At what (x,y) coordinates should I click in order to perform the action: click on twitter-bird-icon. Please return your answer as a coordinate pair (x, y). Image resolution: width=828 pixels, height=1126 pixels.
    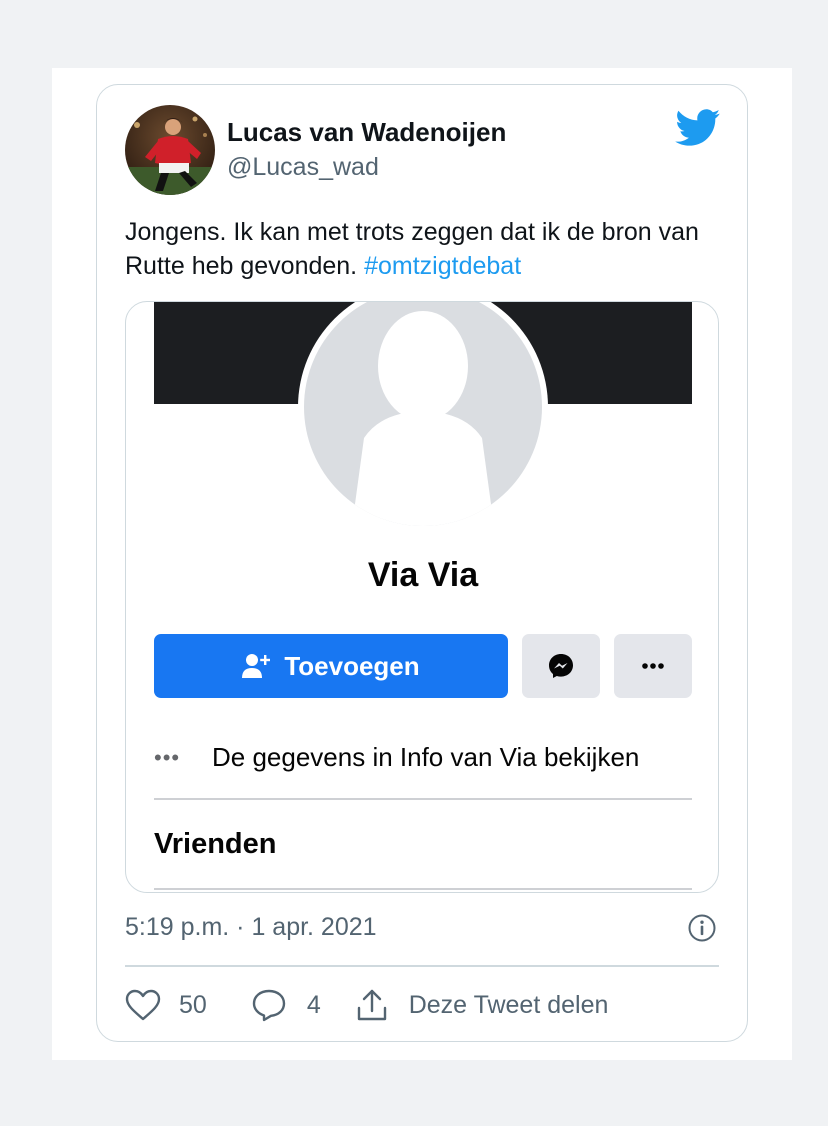
    Looking at the image, I should click on (698, 128).